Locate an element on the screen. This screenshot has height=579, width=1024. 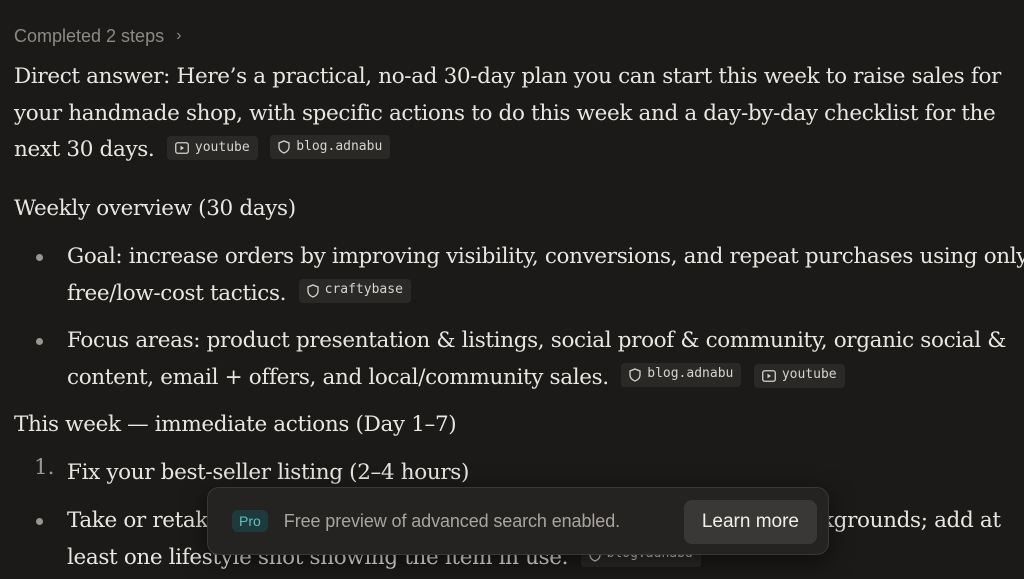
thisweek-heading: This week — immediate actions (Day 1–7) is located at coordinates (235, 424).